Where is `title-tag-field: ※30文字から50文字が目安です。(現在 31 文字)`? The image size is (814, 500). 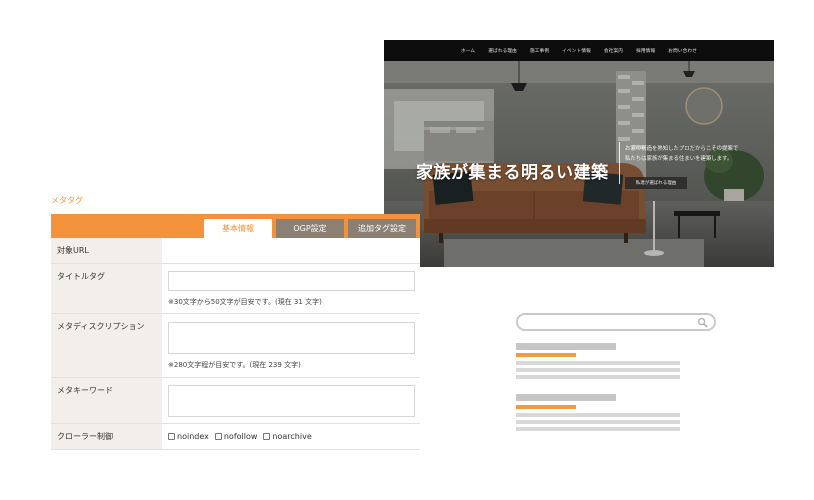 title-tag-field: ※30文字から50文字が目安です。(現在 31 文字) is located at coordinates (291, 288).